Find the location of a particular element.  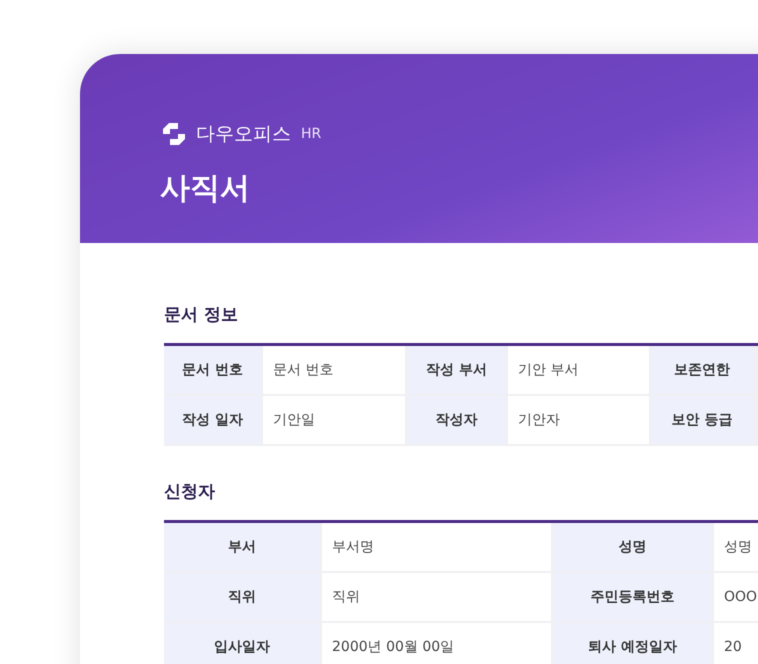

label-cell: 직위 is located at coordinates (242, 597).